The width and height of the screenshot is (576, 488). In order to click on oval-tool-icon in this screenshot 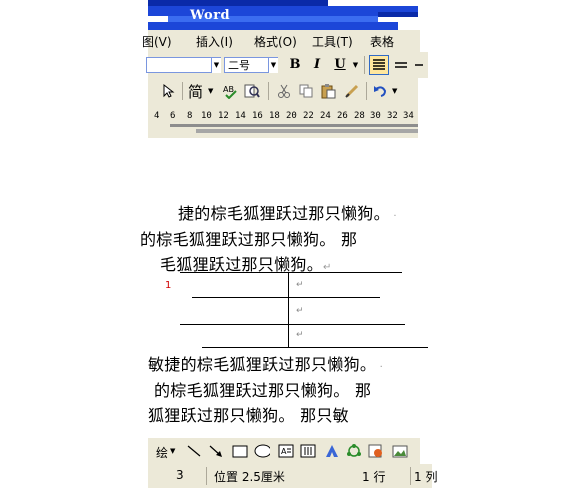, I will do `click(262, 451)`.